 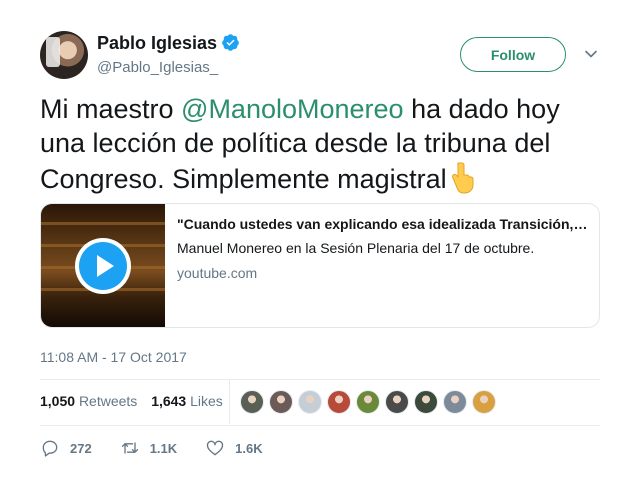 I want to click on card-domain: youtube.com, so click(x=217, y=273).